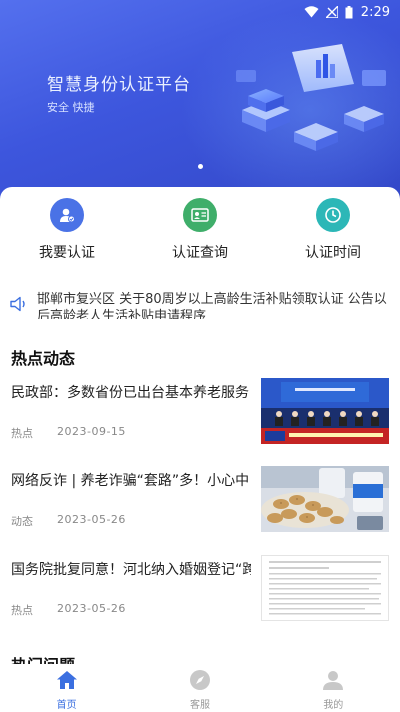  I want to click on compass-icon, so click(200, 680).